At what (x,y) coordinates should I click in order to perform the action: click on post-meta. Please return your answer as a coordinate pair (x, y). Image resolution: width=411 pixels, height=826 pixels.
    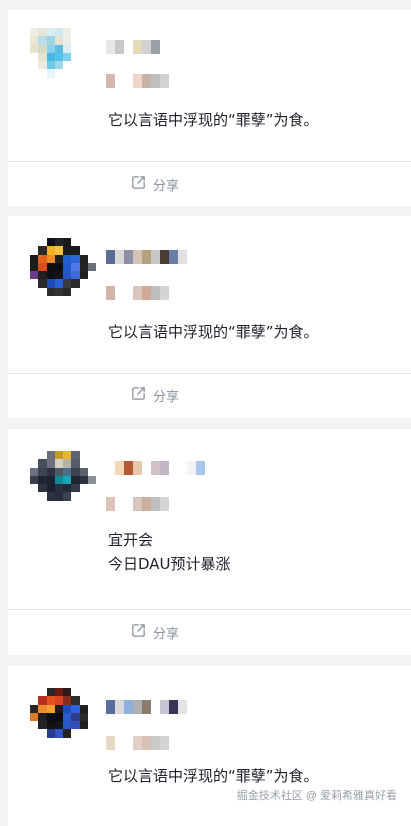
    Looking at the image, I should click on (137, 504).